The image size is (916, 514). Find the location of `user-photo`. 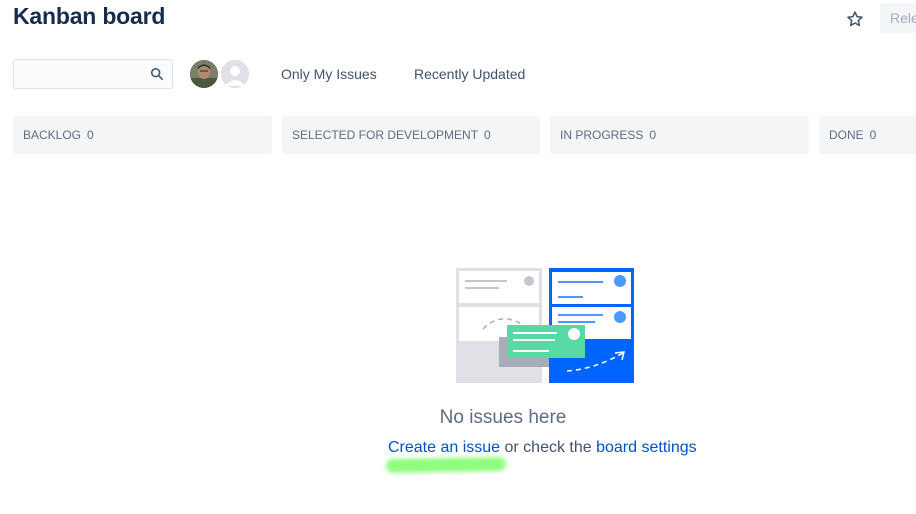

user-photo is located at coordinates (204, 74).